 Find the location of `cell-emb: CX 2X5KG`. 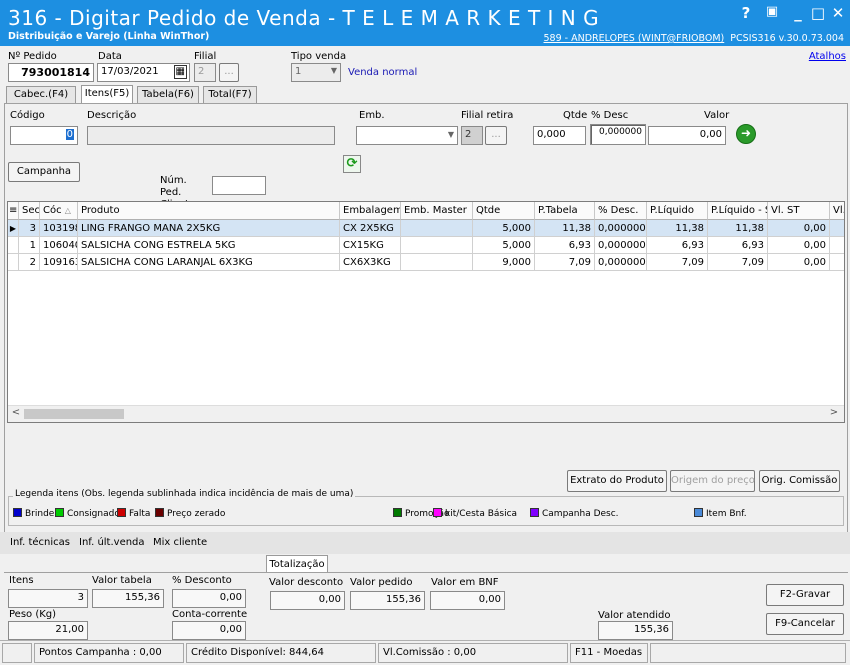

cell-emb: CX 2X5KG is located at coordinates (370, 228).